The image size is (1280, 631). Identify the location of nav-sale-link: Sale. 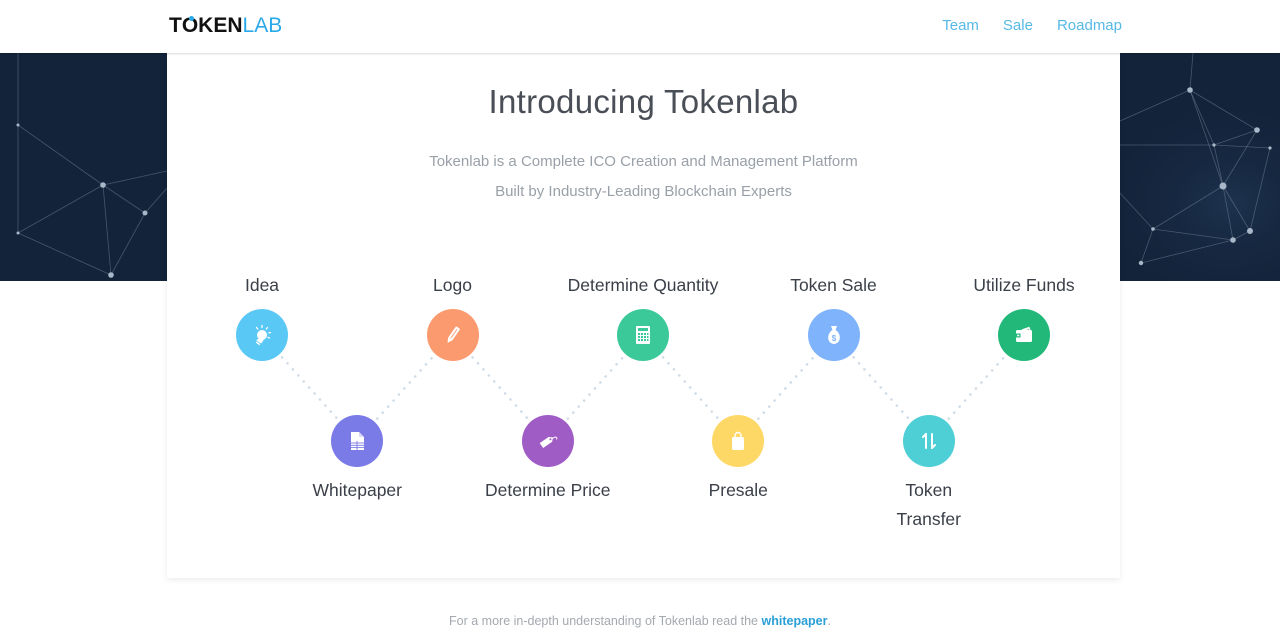
(1018, 25).